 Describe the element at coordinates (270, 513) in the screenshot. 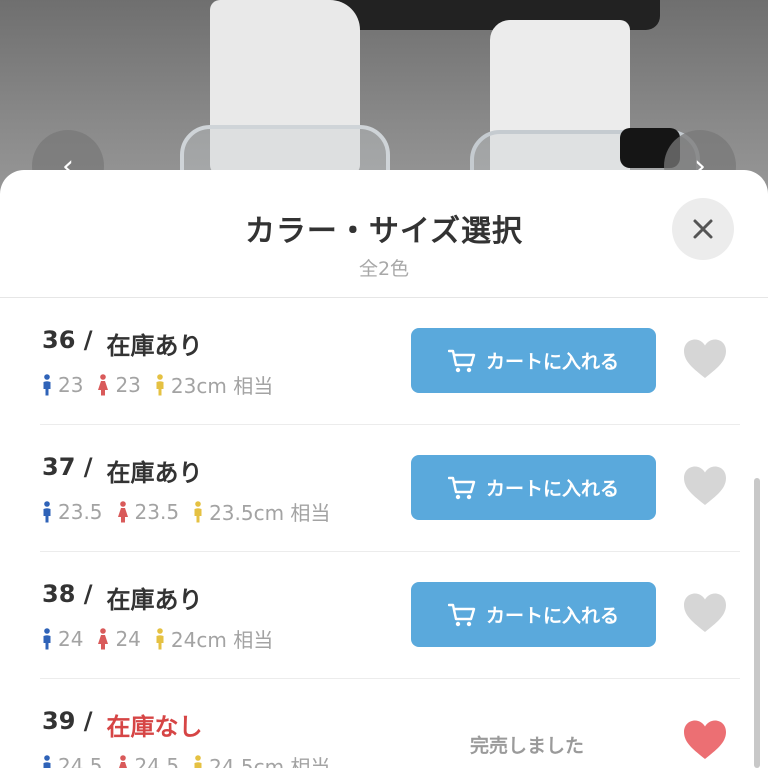

I see `cm-size: 23.5cm 相当` at that location.